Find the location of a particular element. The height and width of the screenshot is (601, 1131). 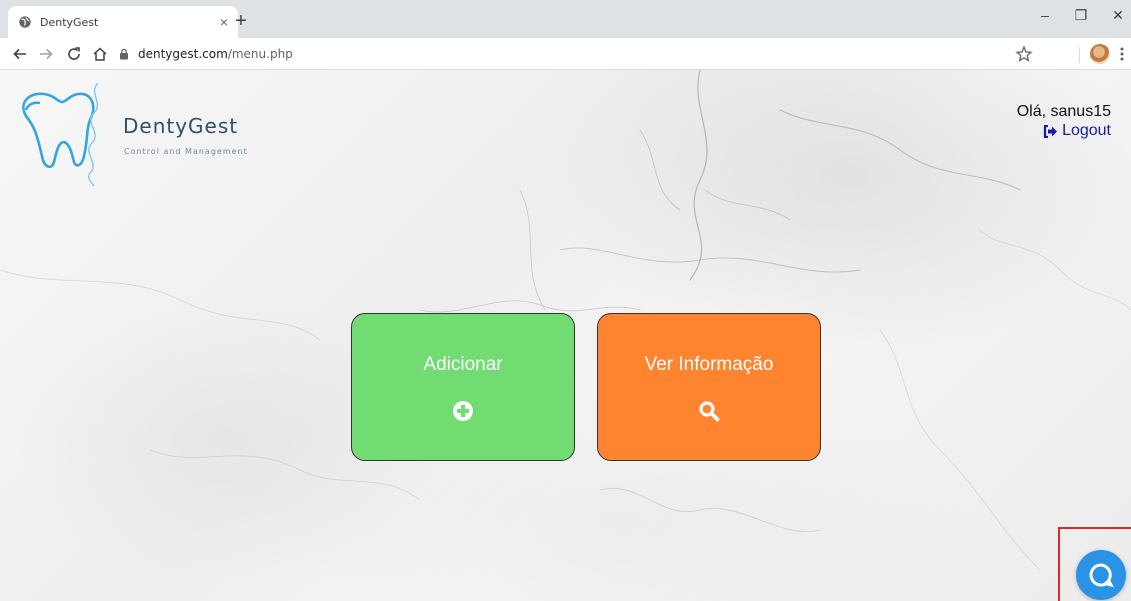

logout-link: Logout is located at coordinates (1064, 131).